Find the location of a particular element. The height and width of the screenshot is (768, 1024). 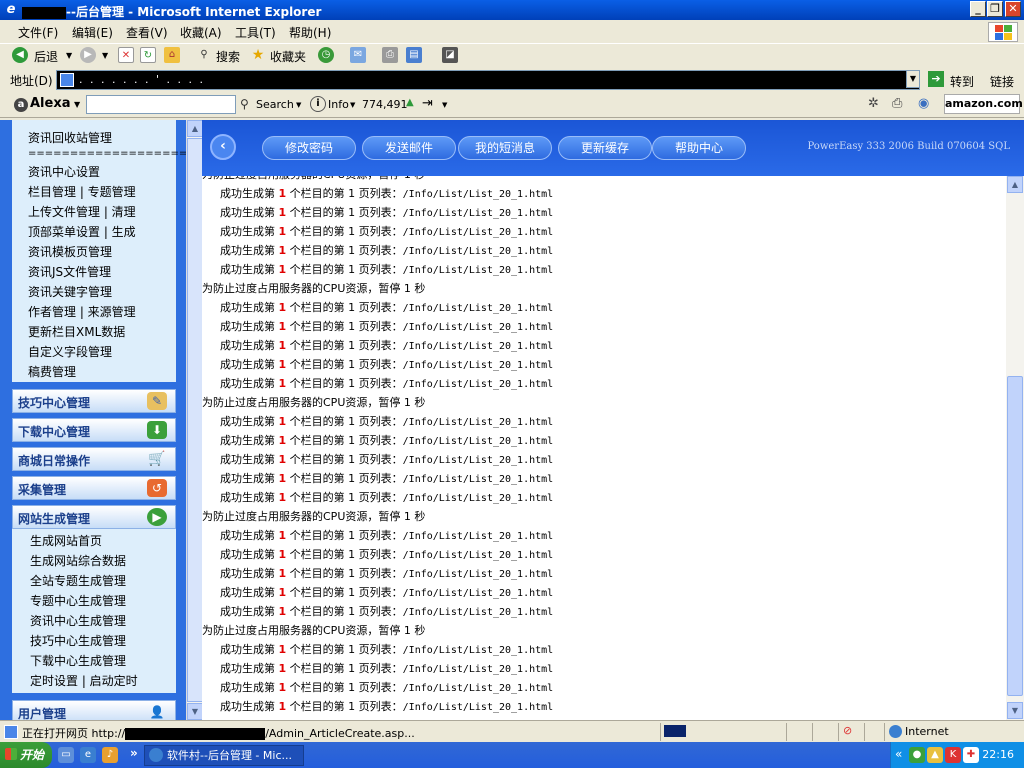

quicklaunch-chevron: » is located at coordinates (134, 753).